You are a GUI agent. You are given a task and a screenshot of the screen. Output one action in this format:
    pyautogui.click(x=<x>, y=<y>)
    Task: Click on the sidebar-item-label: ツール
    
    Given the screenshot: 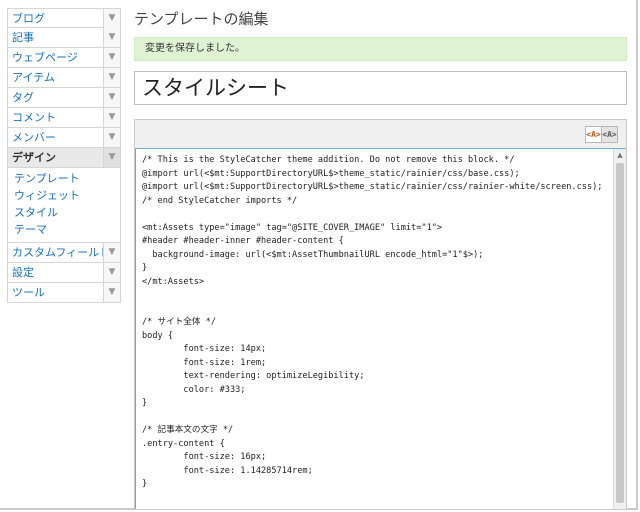 What is the action you would take?
    pyautogui.click(x=28, y=292)
    